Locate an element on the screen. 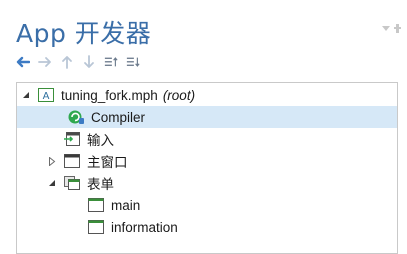  root-suffix: (root) is located at coordinates (179, 95).